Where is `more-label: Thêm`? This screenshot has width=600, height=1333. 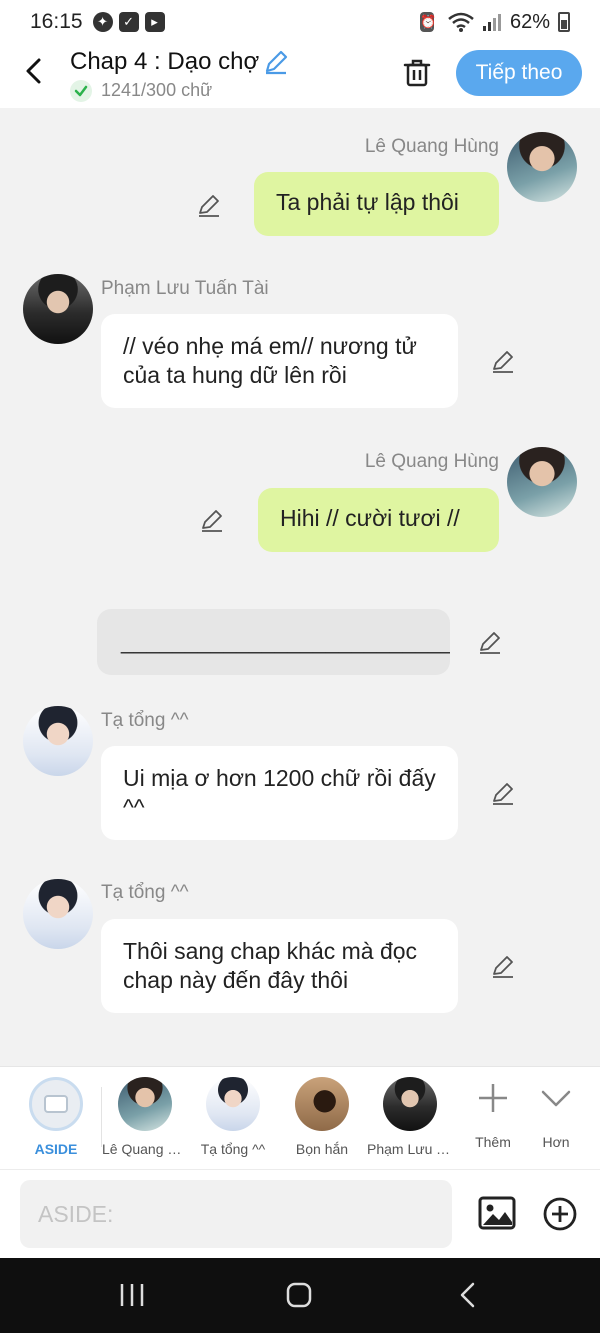
more-label: Thêm is located at coordinates (493, 1142).